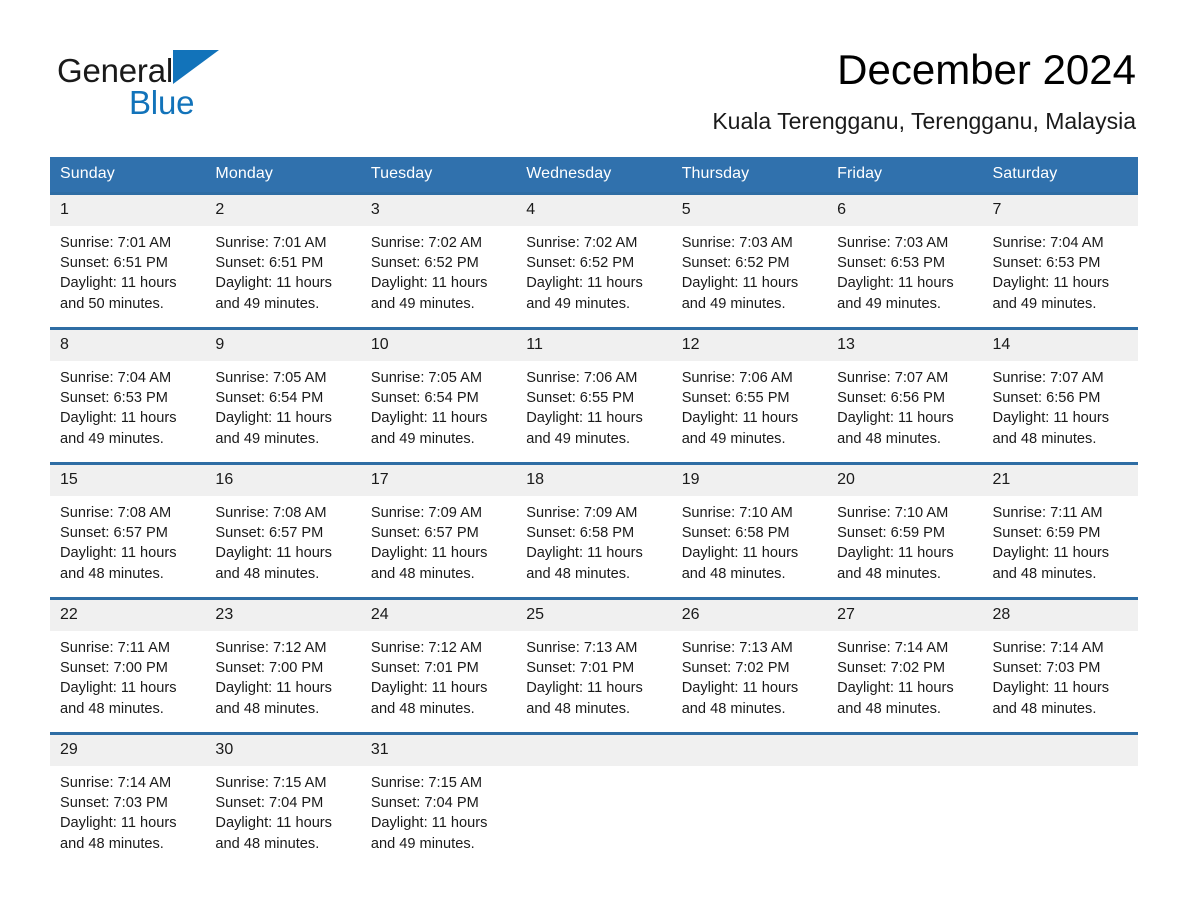  Describe the element at coordinates (986, 69) in the screenshot. I see `page-title: December 2024` at that location.